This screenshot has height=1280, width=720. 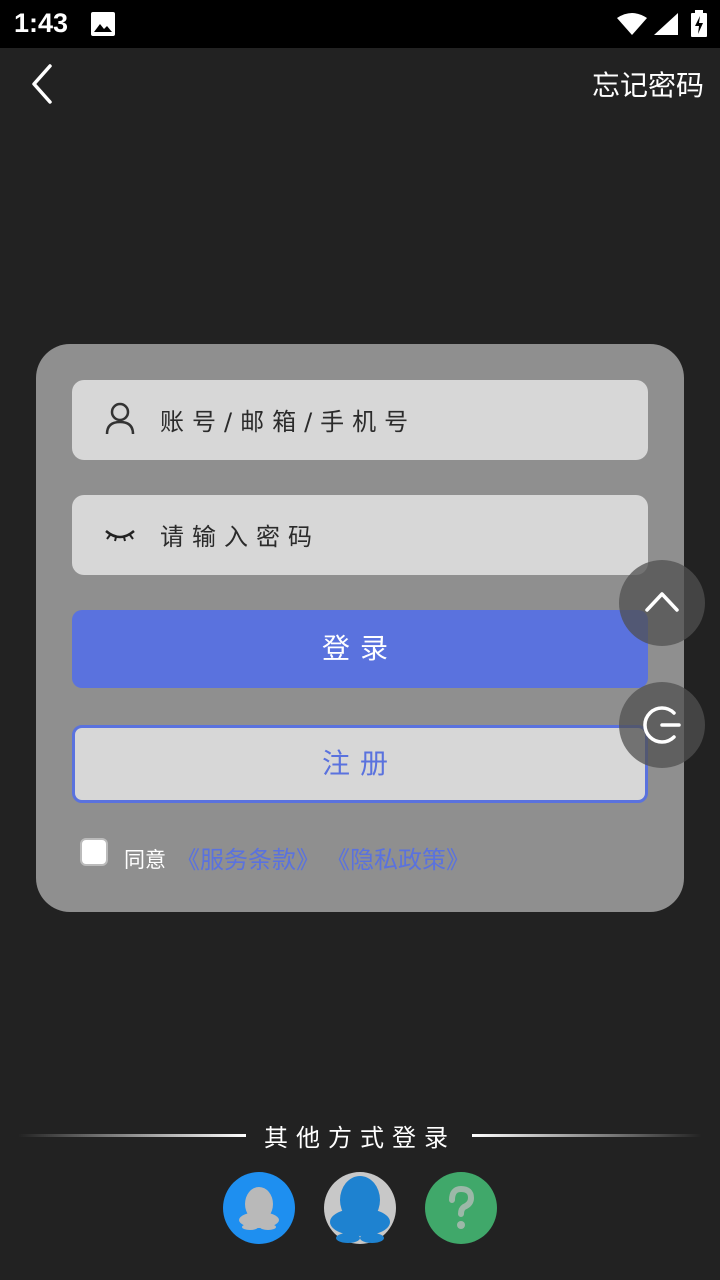 I want to click on signal-icon, so click(x=666, y=24).